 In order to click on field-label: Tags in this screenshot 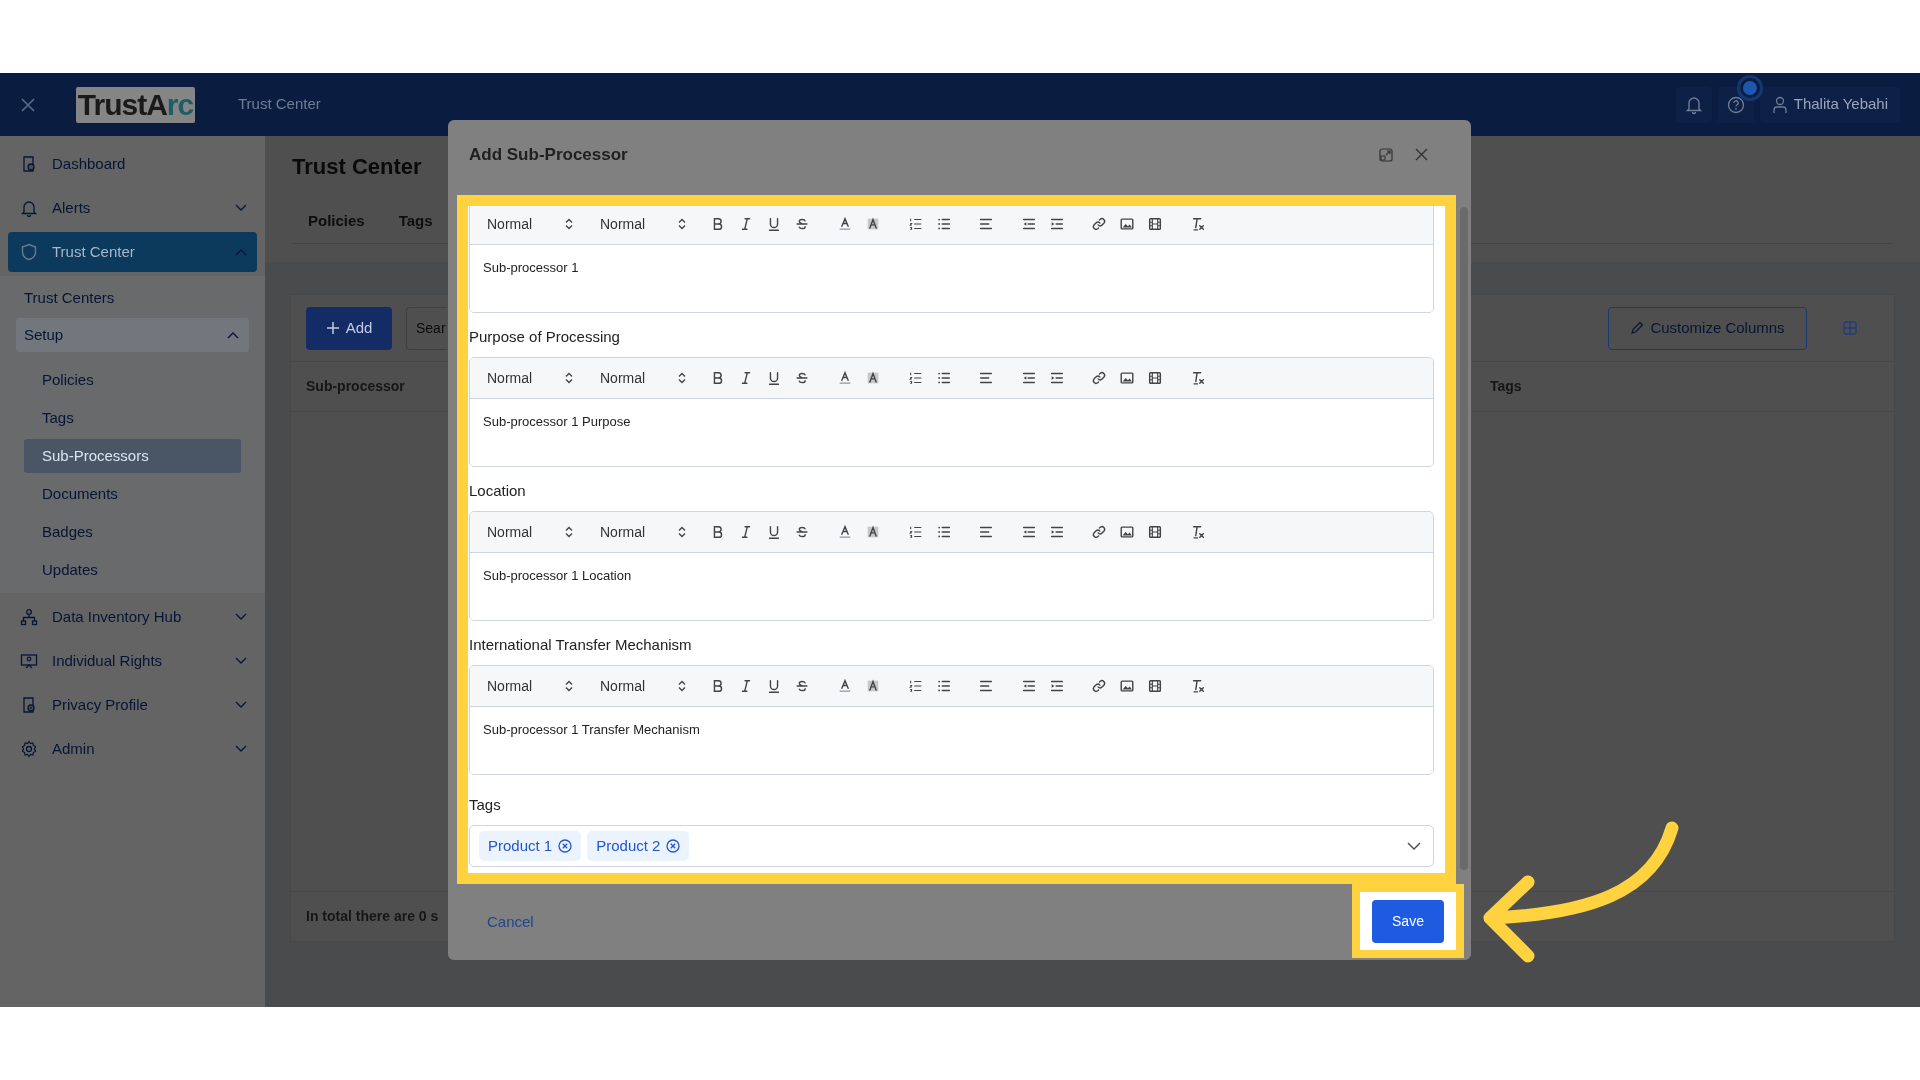, I will do `click(485, 805)`.